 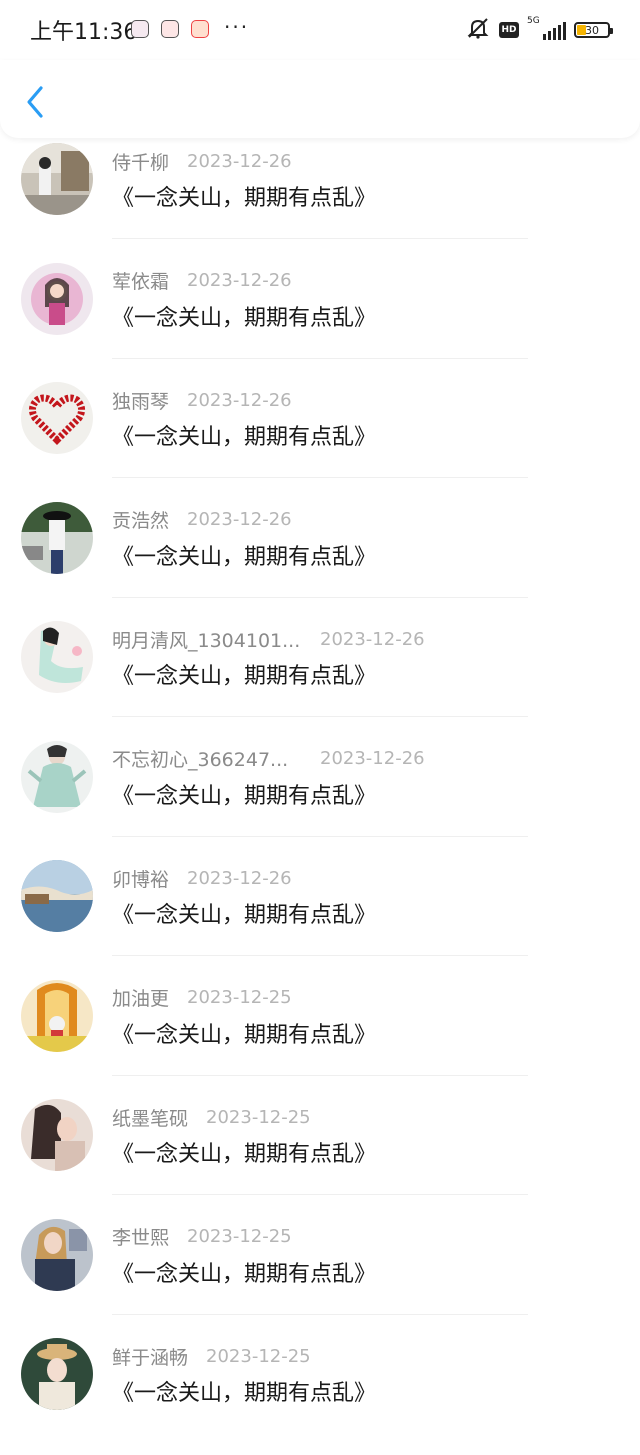 I want to click on list-item: 荤依霜 2023-12-26 《一念关山，期期有点乱》, so click(x=320, y=320).